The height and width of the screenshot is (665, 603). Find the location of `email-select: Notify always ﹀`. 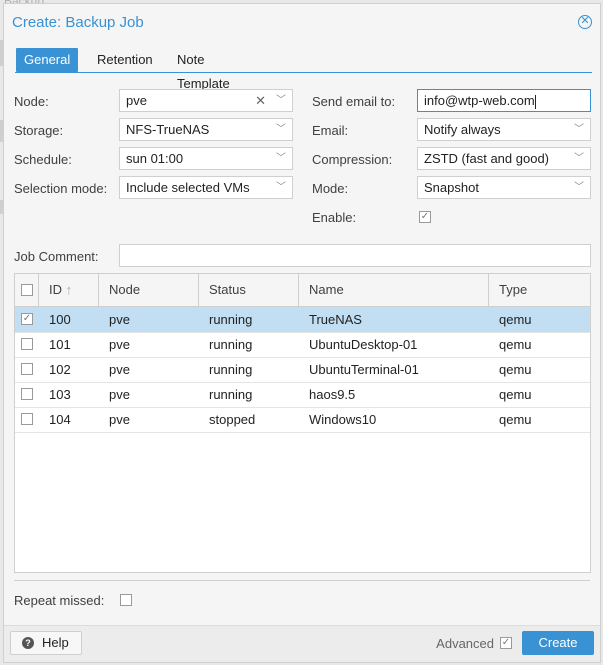

email-select: Notify always ﹀ is located at coordinates (504, 129).